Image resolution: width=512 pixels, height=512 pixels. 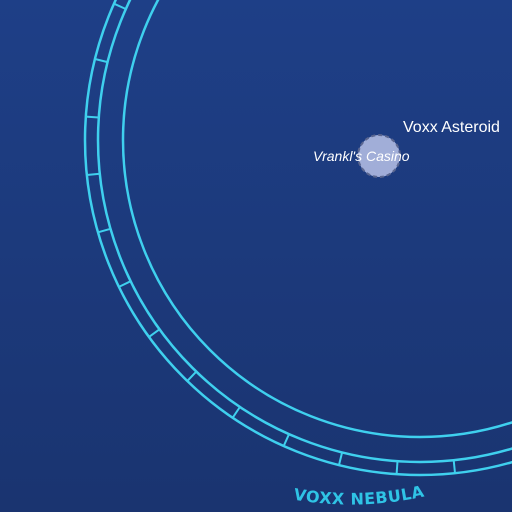 What do you see at coordinates (361, 156) in the screenshot?
I see `vrankls-casino-label: Vrankl's Casino` at bounding box center [361, 156].